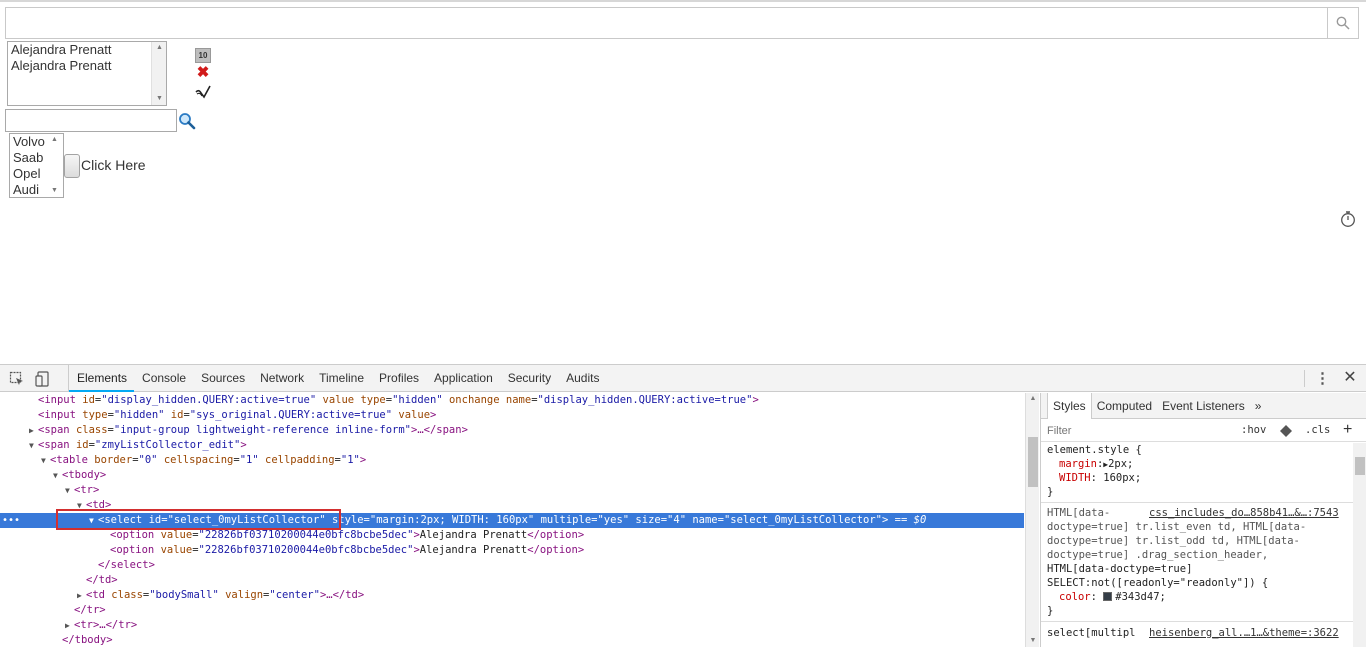 The image size is (1366, 647). What do you see at coordinates (512, 640) in the screenshot?
I see `dom-node-line: </tbody>` at bounding box center [512, 640].